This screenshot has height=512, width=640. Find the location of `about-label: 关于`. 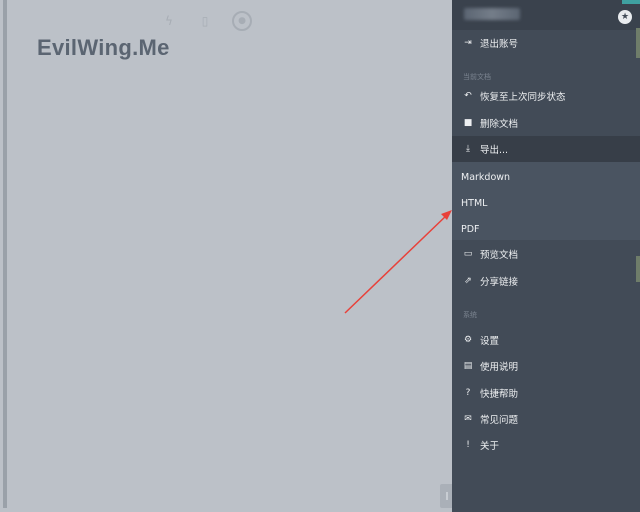

about-label: 关于 is located at coordinates (490, 446).